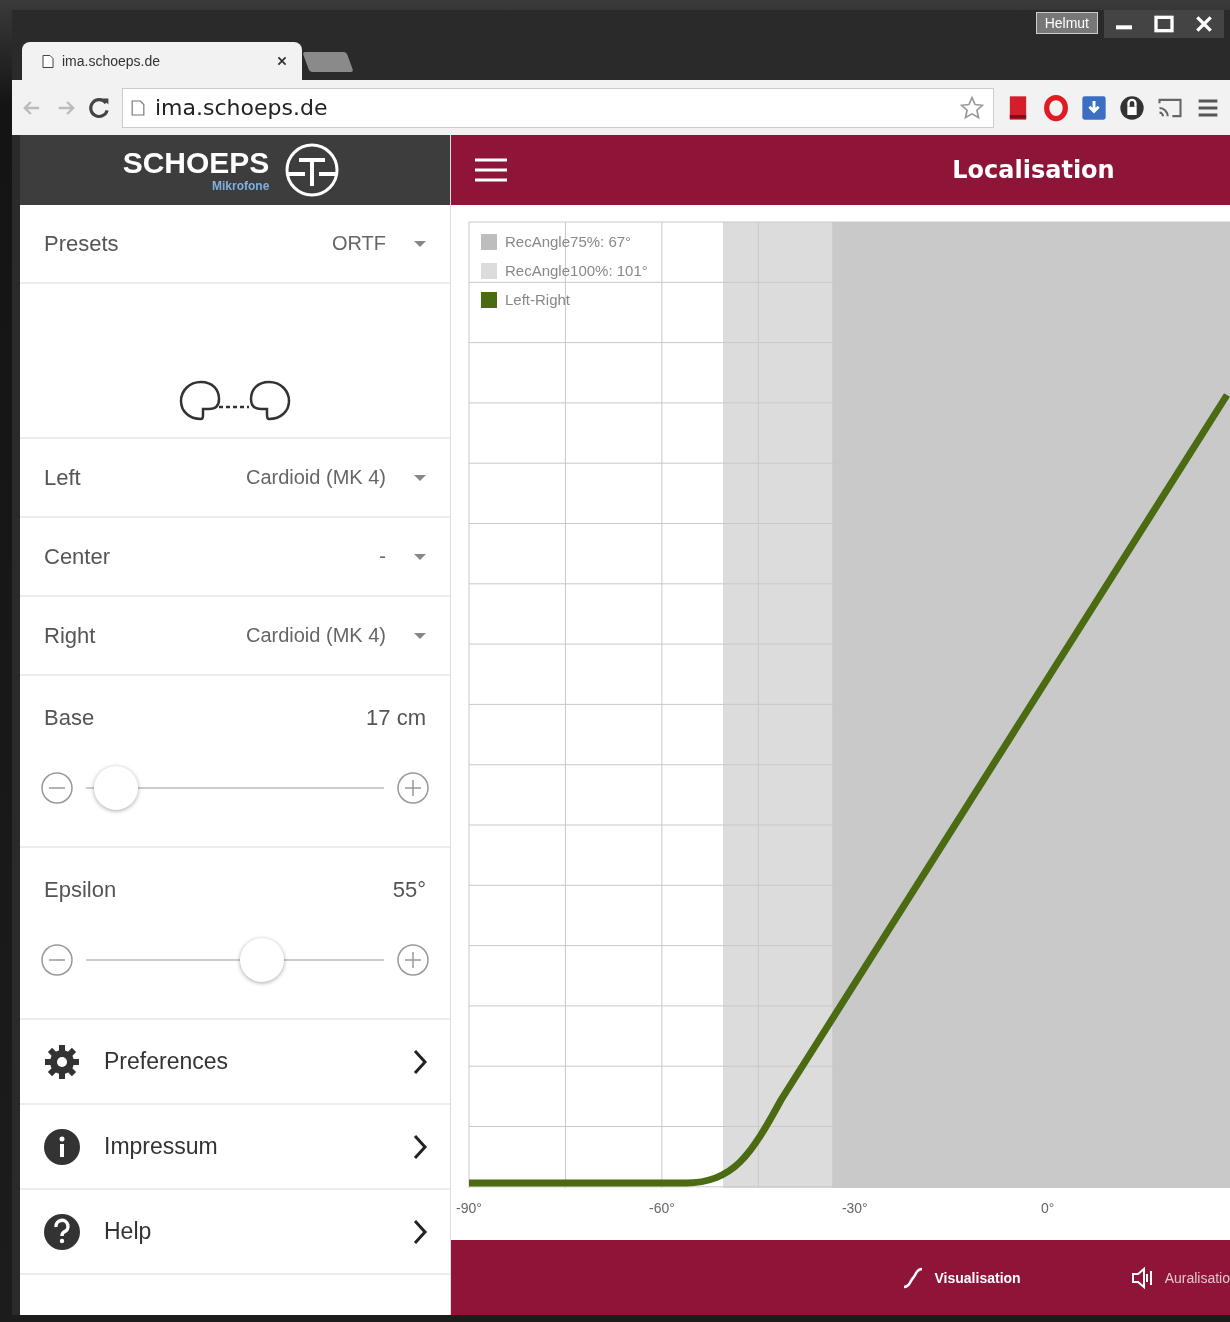 The height and width of the screenshot is (1322, 1230). Describe the element at coordinates (1048, 1208) in the screenshot. I see `axis-tick-label: 0°` at that location.